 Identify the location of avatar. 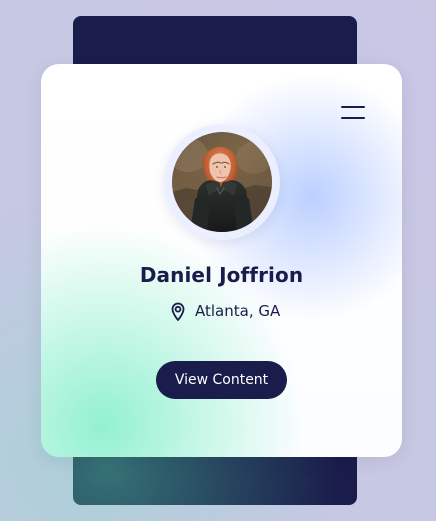
(222, 182).